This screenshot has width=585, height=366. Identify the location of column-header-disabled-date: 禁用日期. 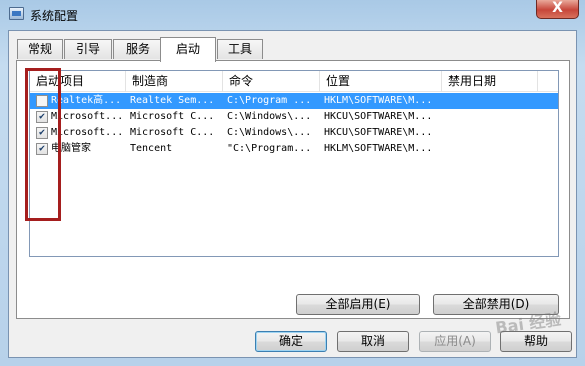
(490, 81).